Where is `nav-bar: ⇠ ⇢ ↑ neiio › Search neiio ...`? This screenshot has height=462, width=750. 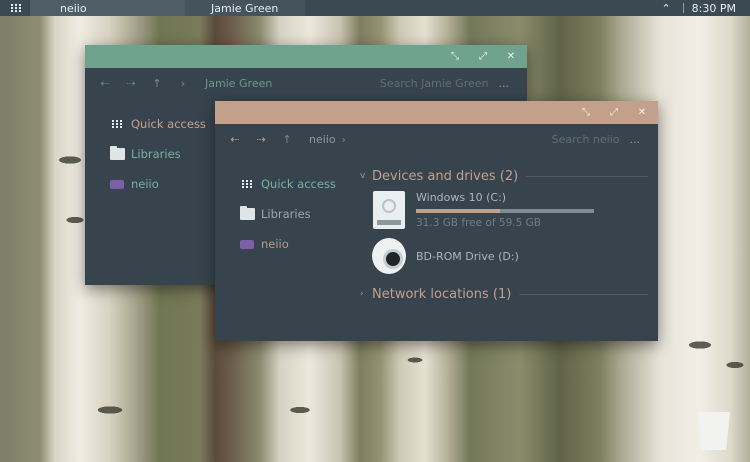
nav-bar: ⇠ ⇢ ↑ neiio › Search neiio ... is located at coordinates (436, 139).